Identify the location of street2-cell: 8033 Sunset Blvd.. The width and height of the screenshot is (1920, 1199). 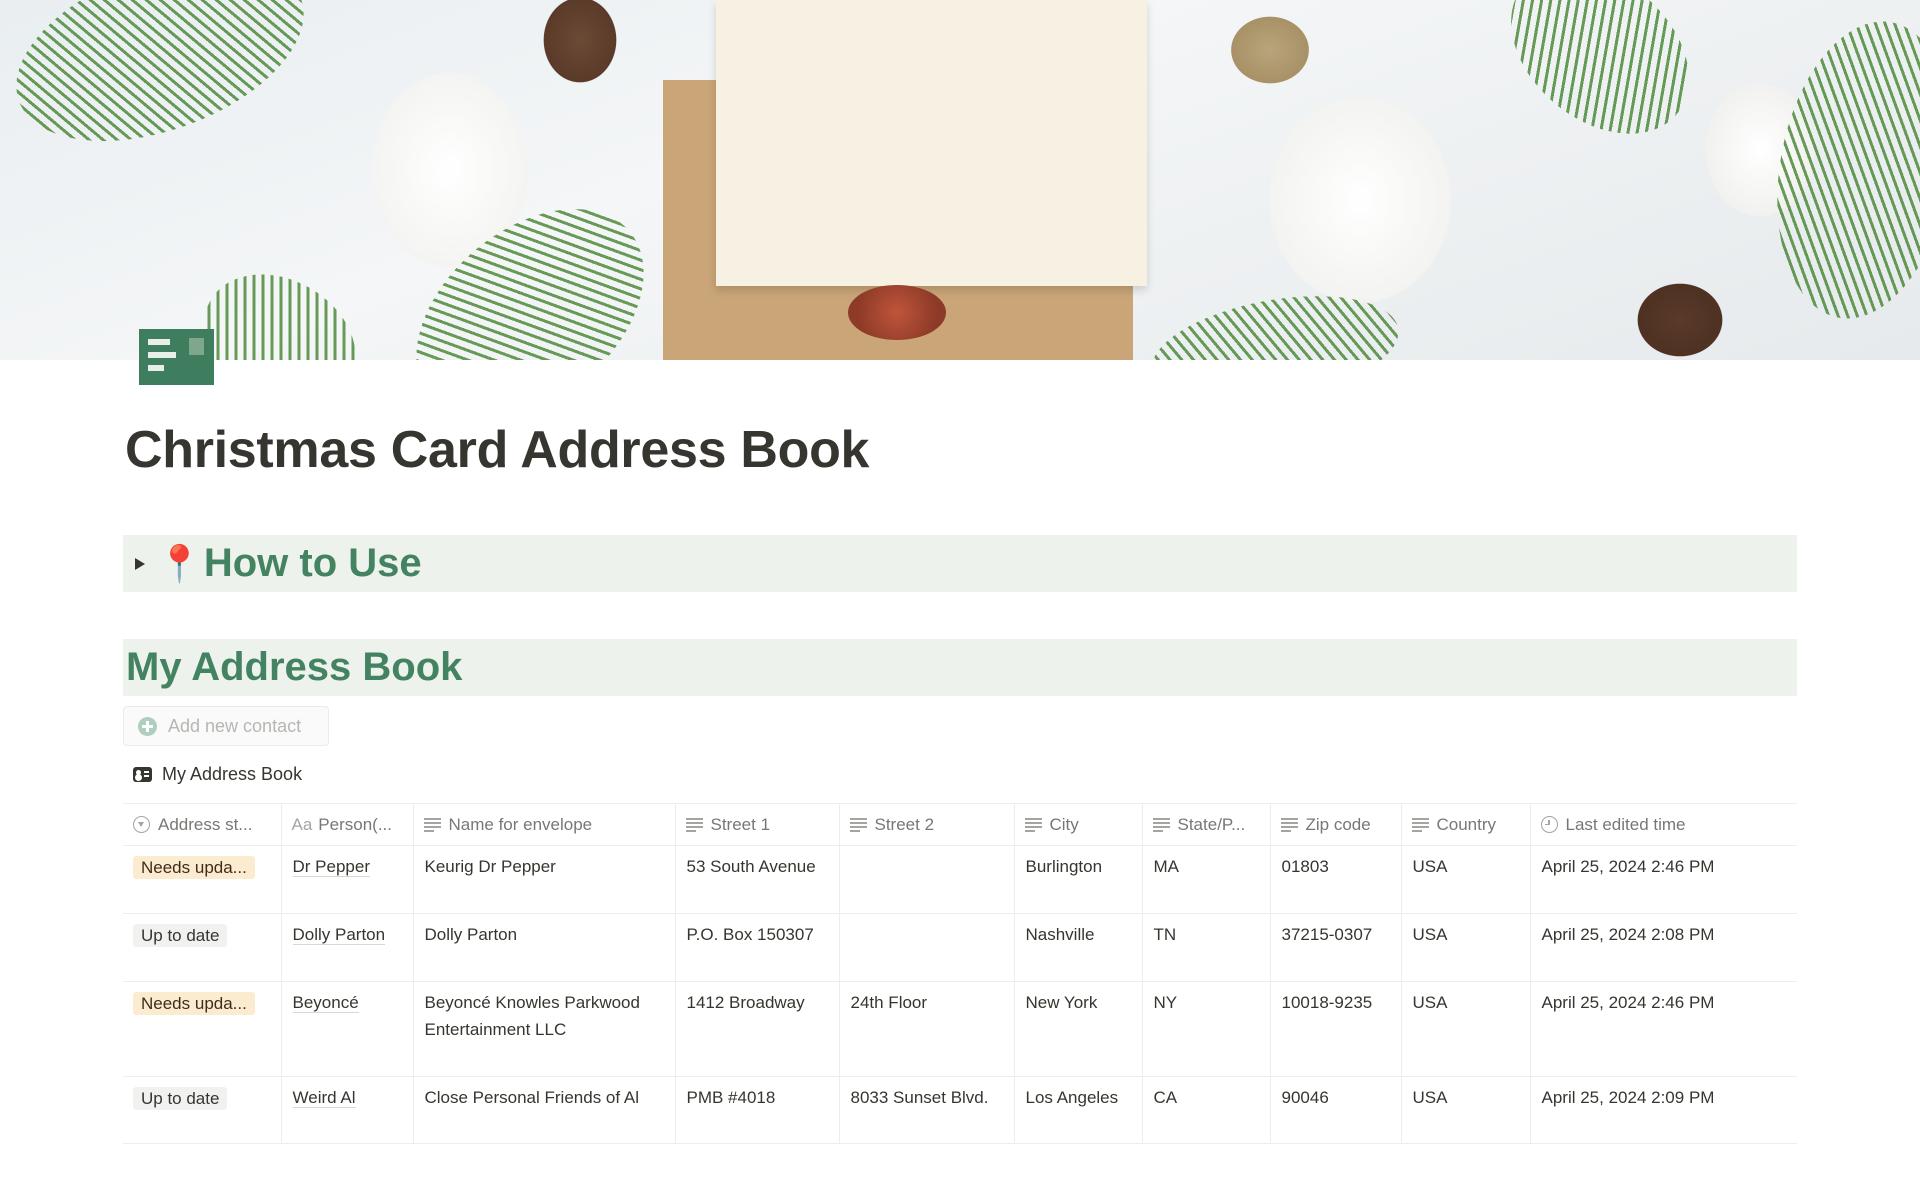
(927, 1110).